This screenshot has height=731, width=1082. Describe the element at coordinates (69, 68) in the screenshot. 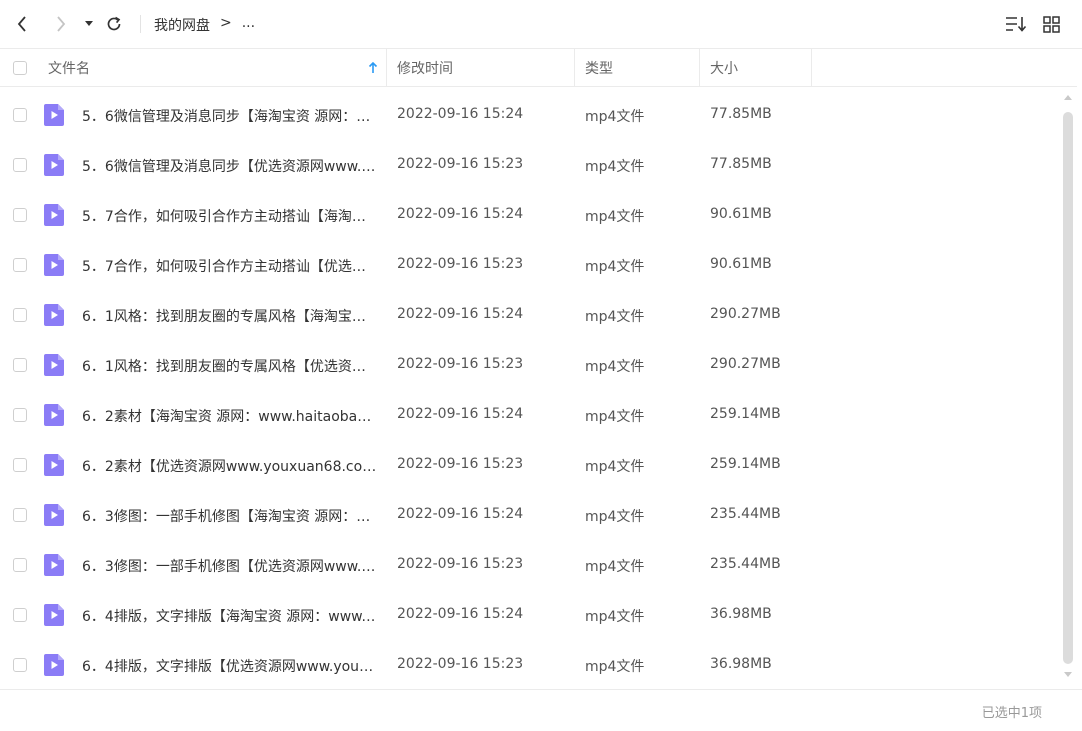

I see `column-name-label: 文件名` at that location.